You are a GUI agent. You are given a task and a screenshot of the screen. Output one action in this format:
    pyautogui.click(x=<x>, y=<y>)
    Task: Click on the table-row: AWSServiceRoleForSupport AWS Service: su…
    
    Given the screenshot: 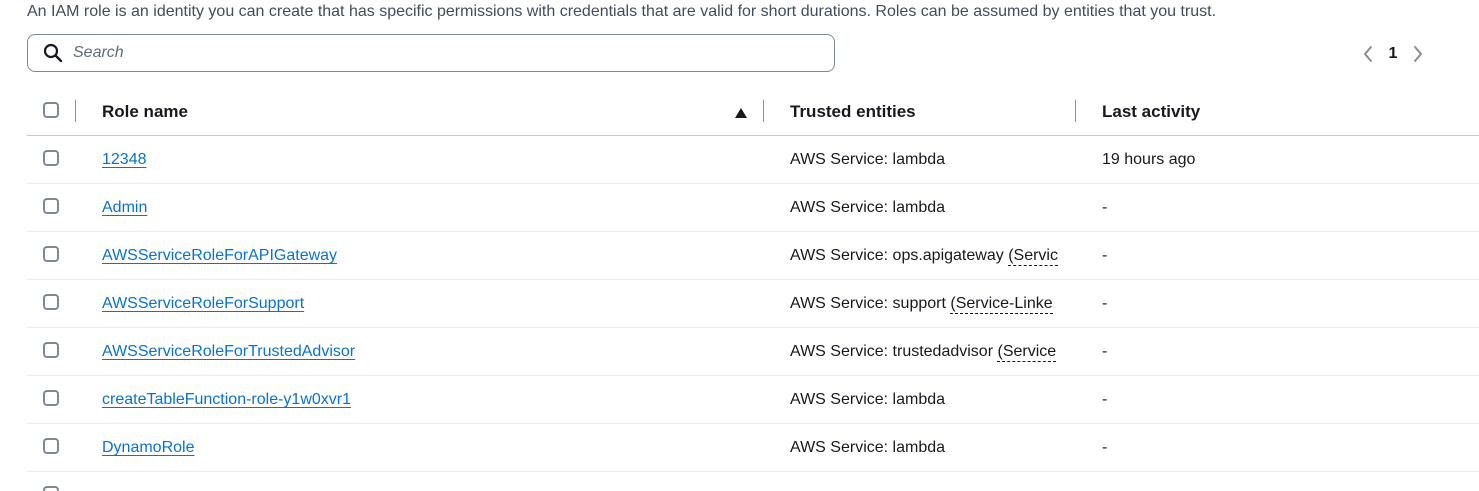 What is the action you would take?
    pyautogui.click(x=753, y=304)
    